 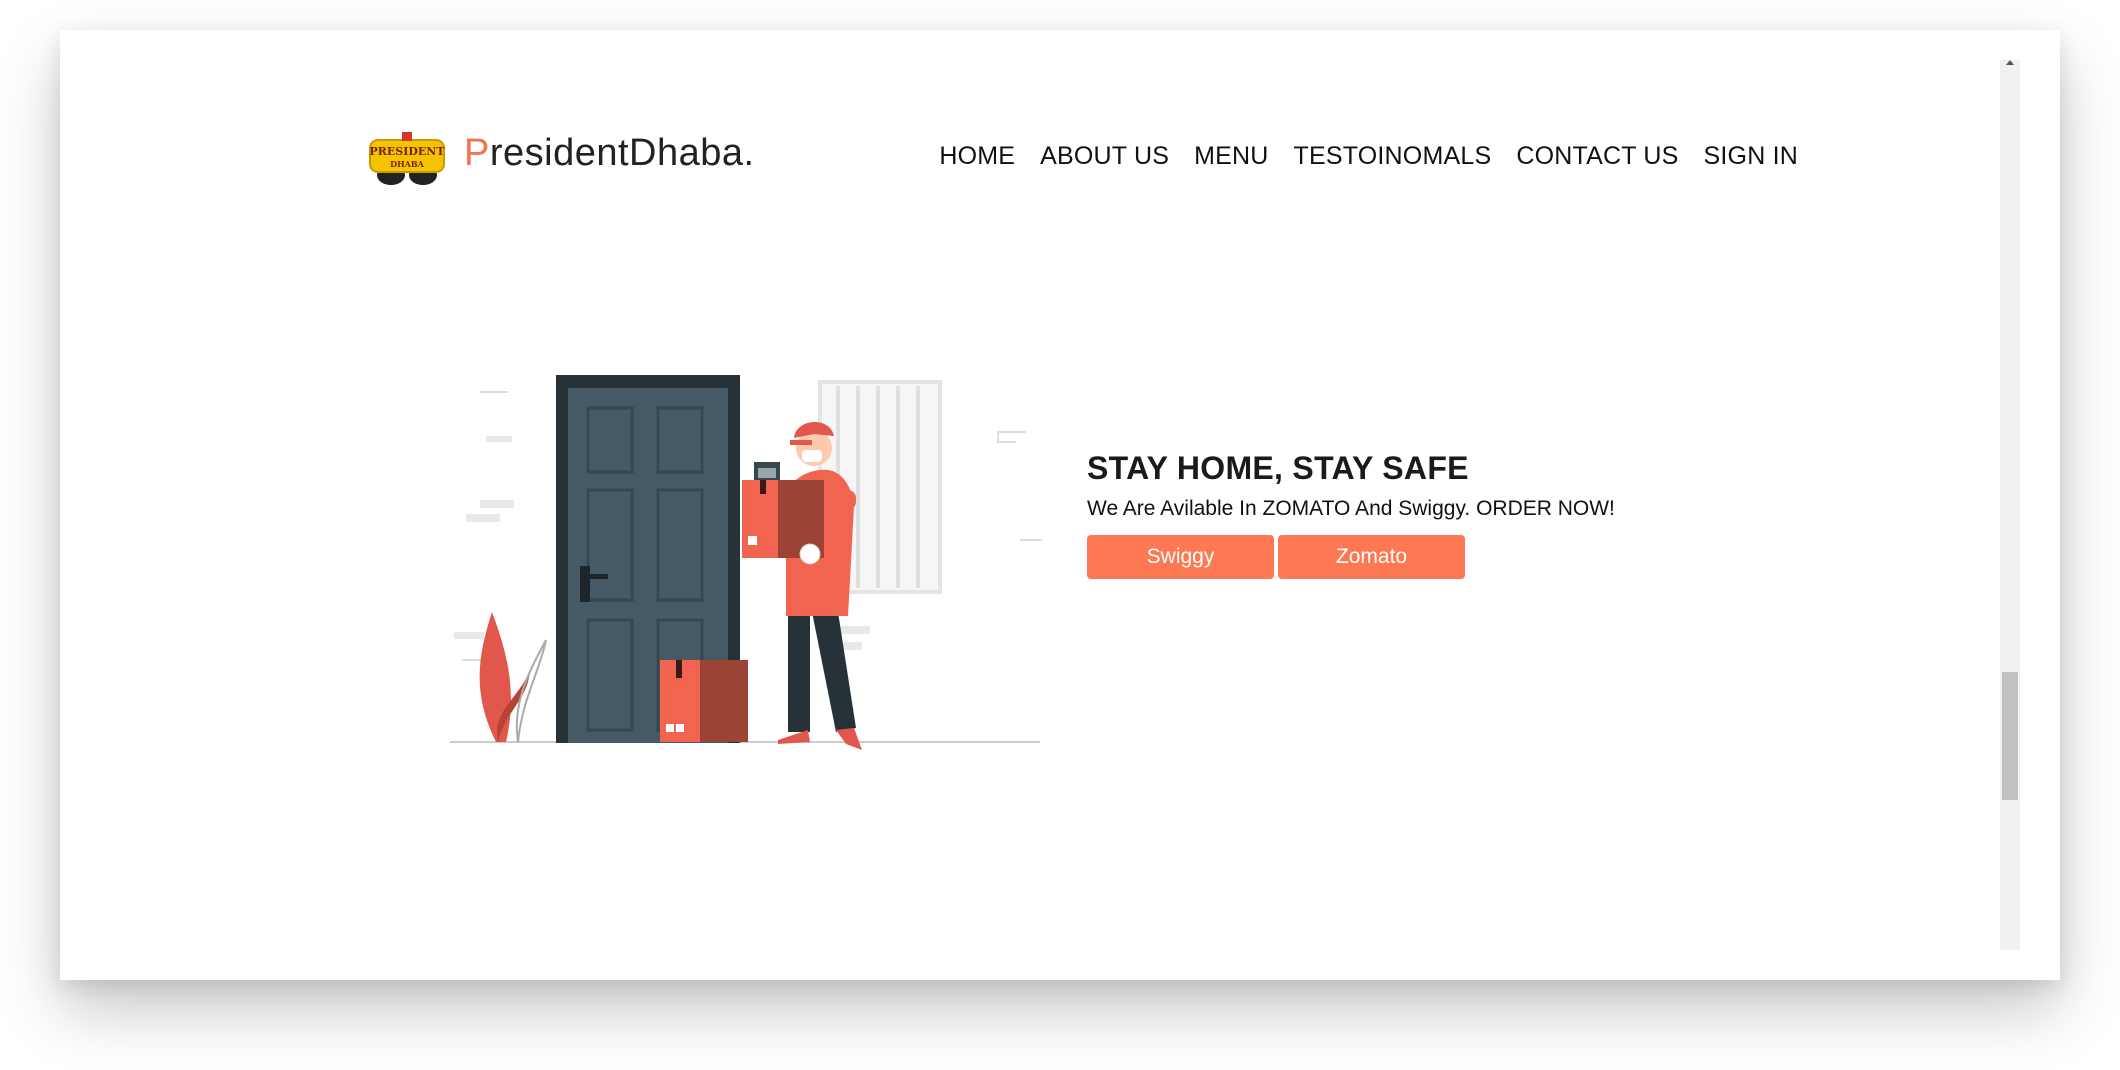 What do you see at coordinates (2010, 505) in the screenshot?
I see `scrollbar` at bounding box center [2010, 505].